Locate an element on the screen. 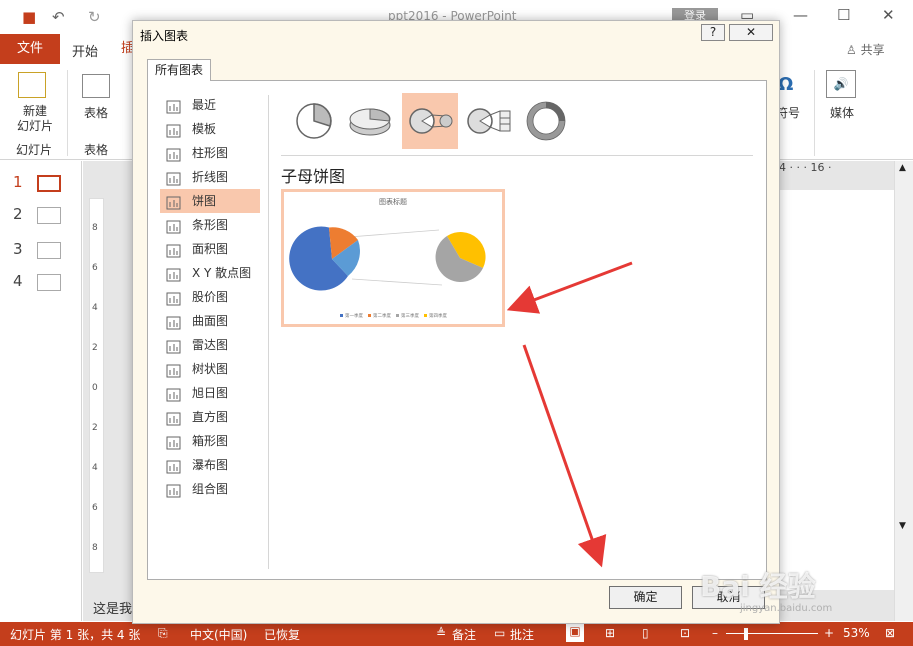 Image resolution: width=913 pixels, height=646 pixels. chart-type-label: 最近 is located at coordinates (204, 105).